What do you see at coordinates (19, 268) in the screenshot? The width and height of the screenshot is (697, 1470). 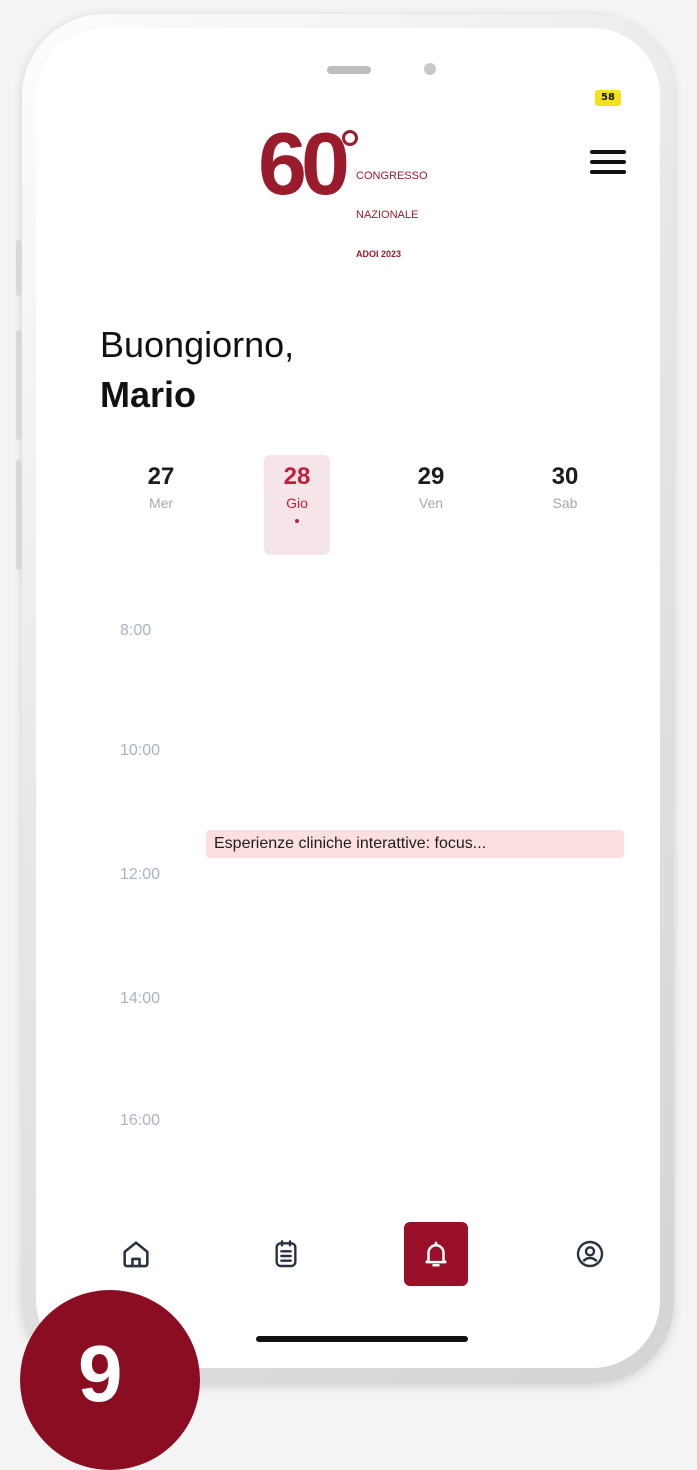 I see `mute-switch` at bounding box center [19, 268].